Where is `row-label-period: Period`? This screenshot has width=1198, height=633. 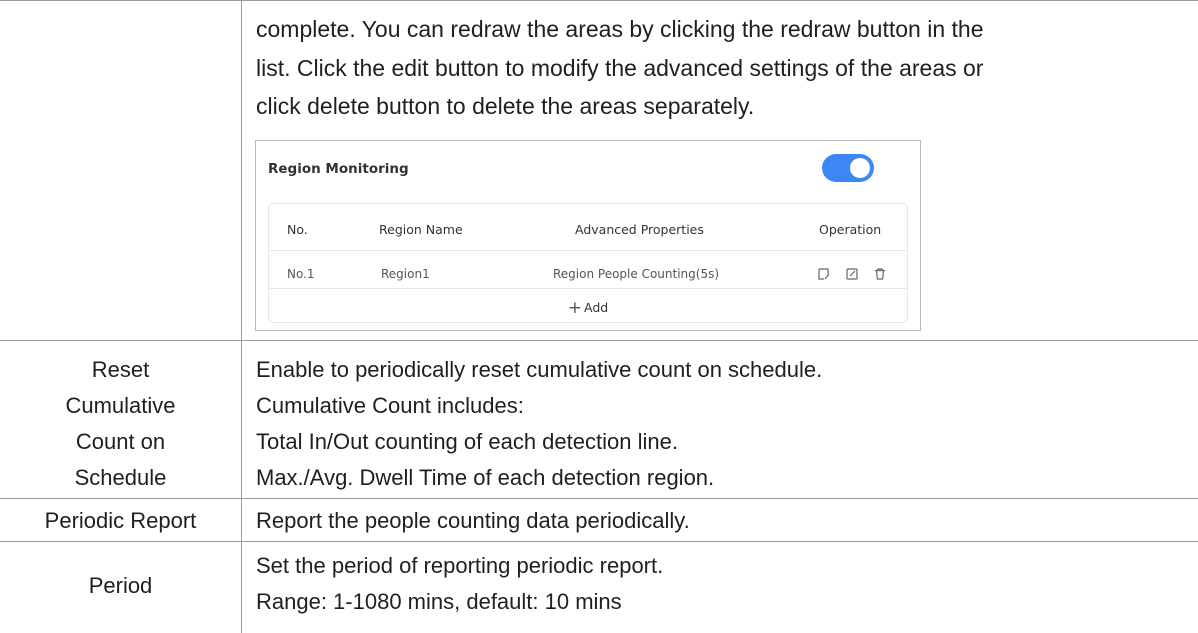 row-label-period: Period is located at coordinates (120, 586).